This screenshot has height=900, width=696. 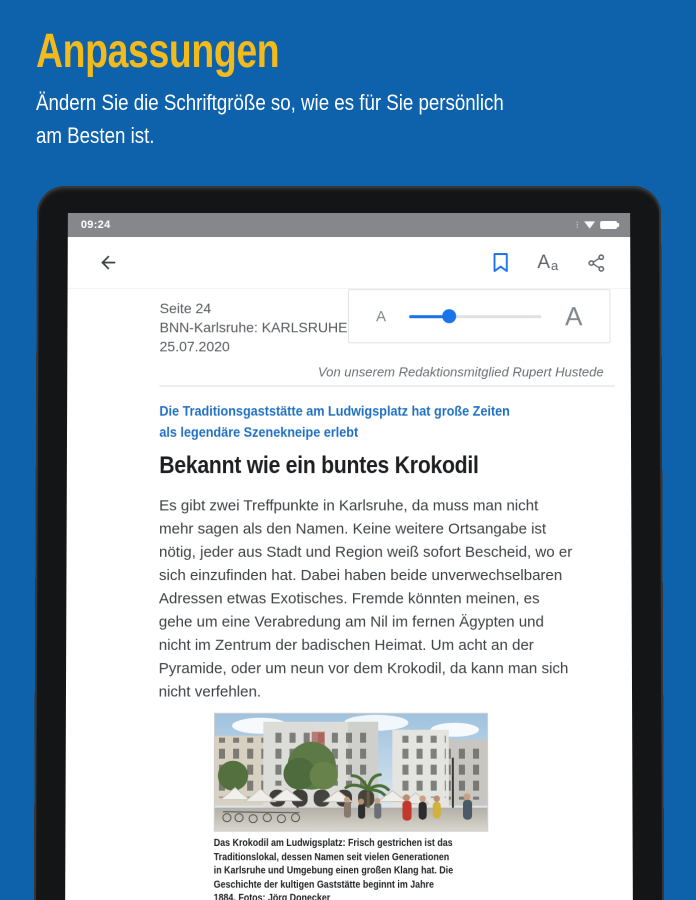 What do you see at coordinates (95, 135) in the screenshot?
I see `hero-subtitle-line: am Besten ist.` at bounding box center [95, 135].